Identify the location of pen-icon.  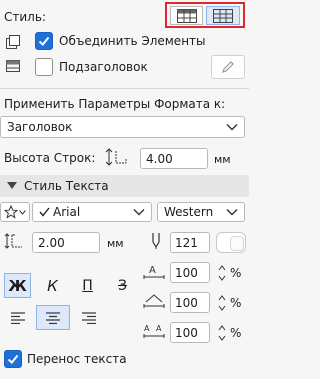
(156, 241).